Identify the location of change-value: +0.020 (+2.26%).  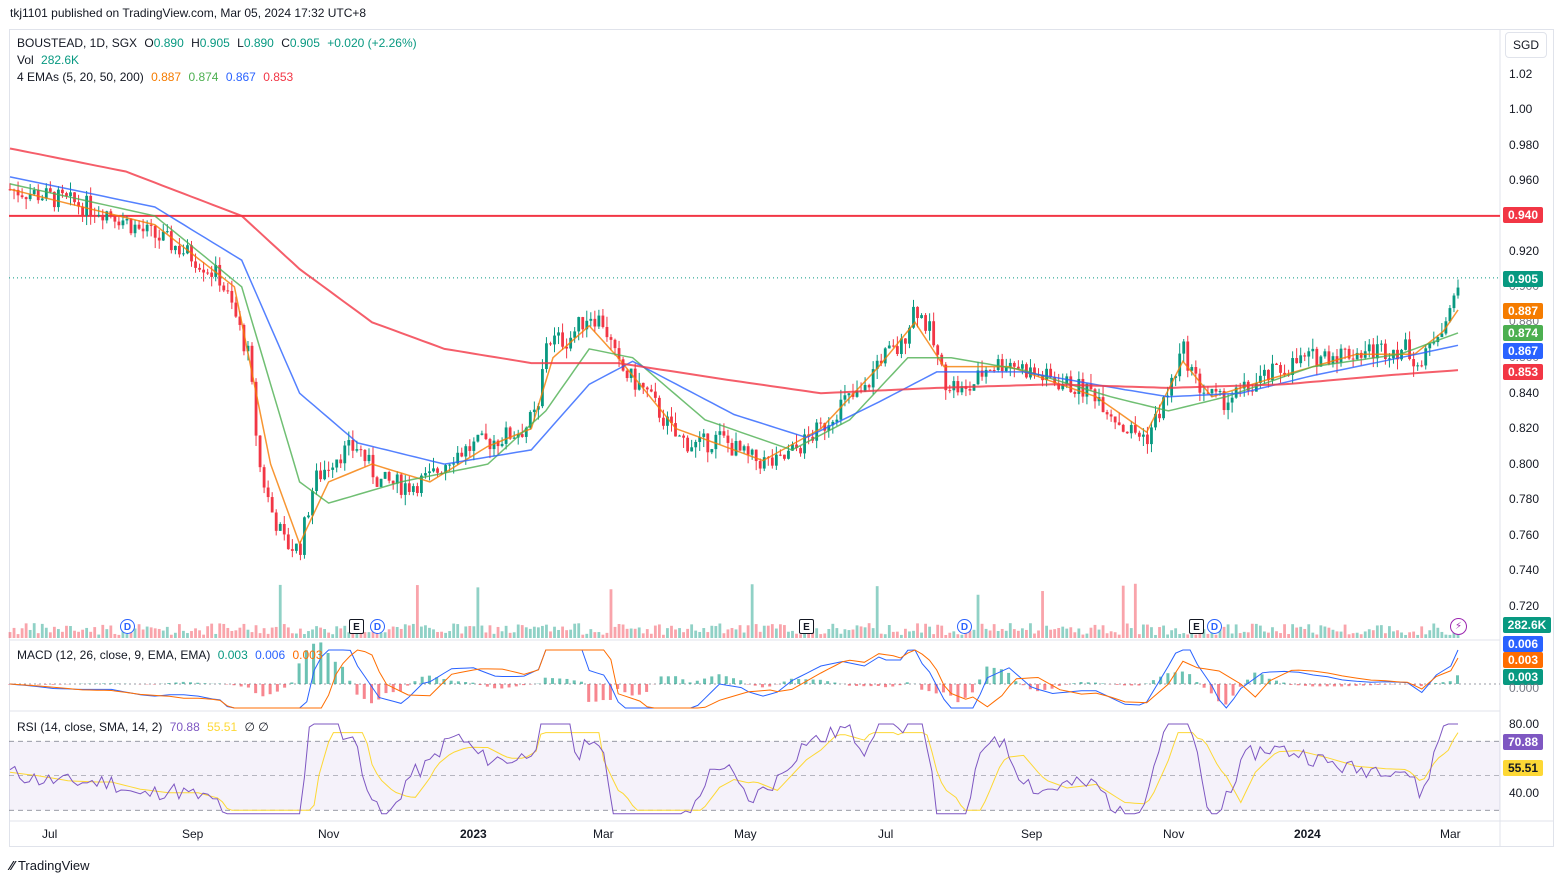
(372, 43).